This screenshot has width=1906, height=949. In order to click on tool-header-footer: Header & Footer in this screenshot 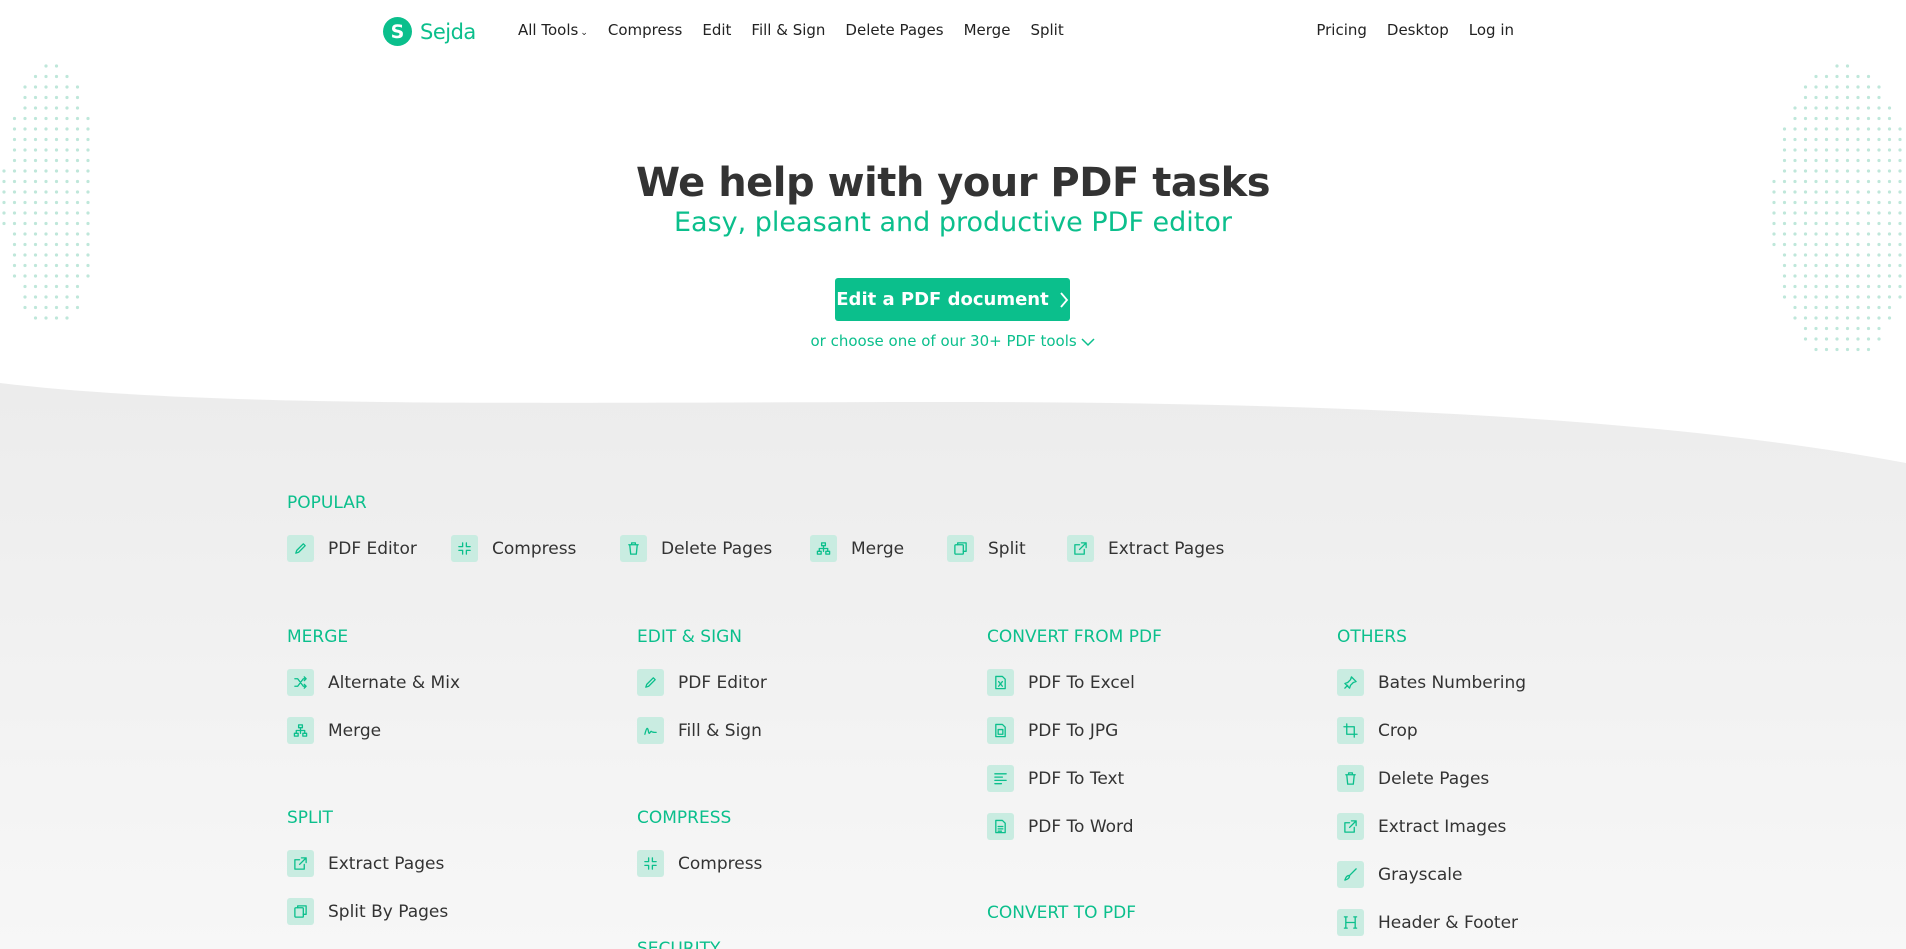, I will do `click(1427, 922)`.